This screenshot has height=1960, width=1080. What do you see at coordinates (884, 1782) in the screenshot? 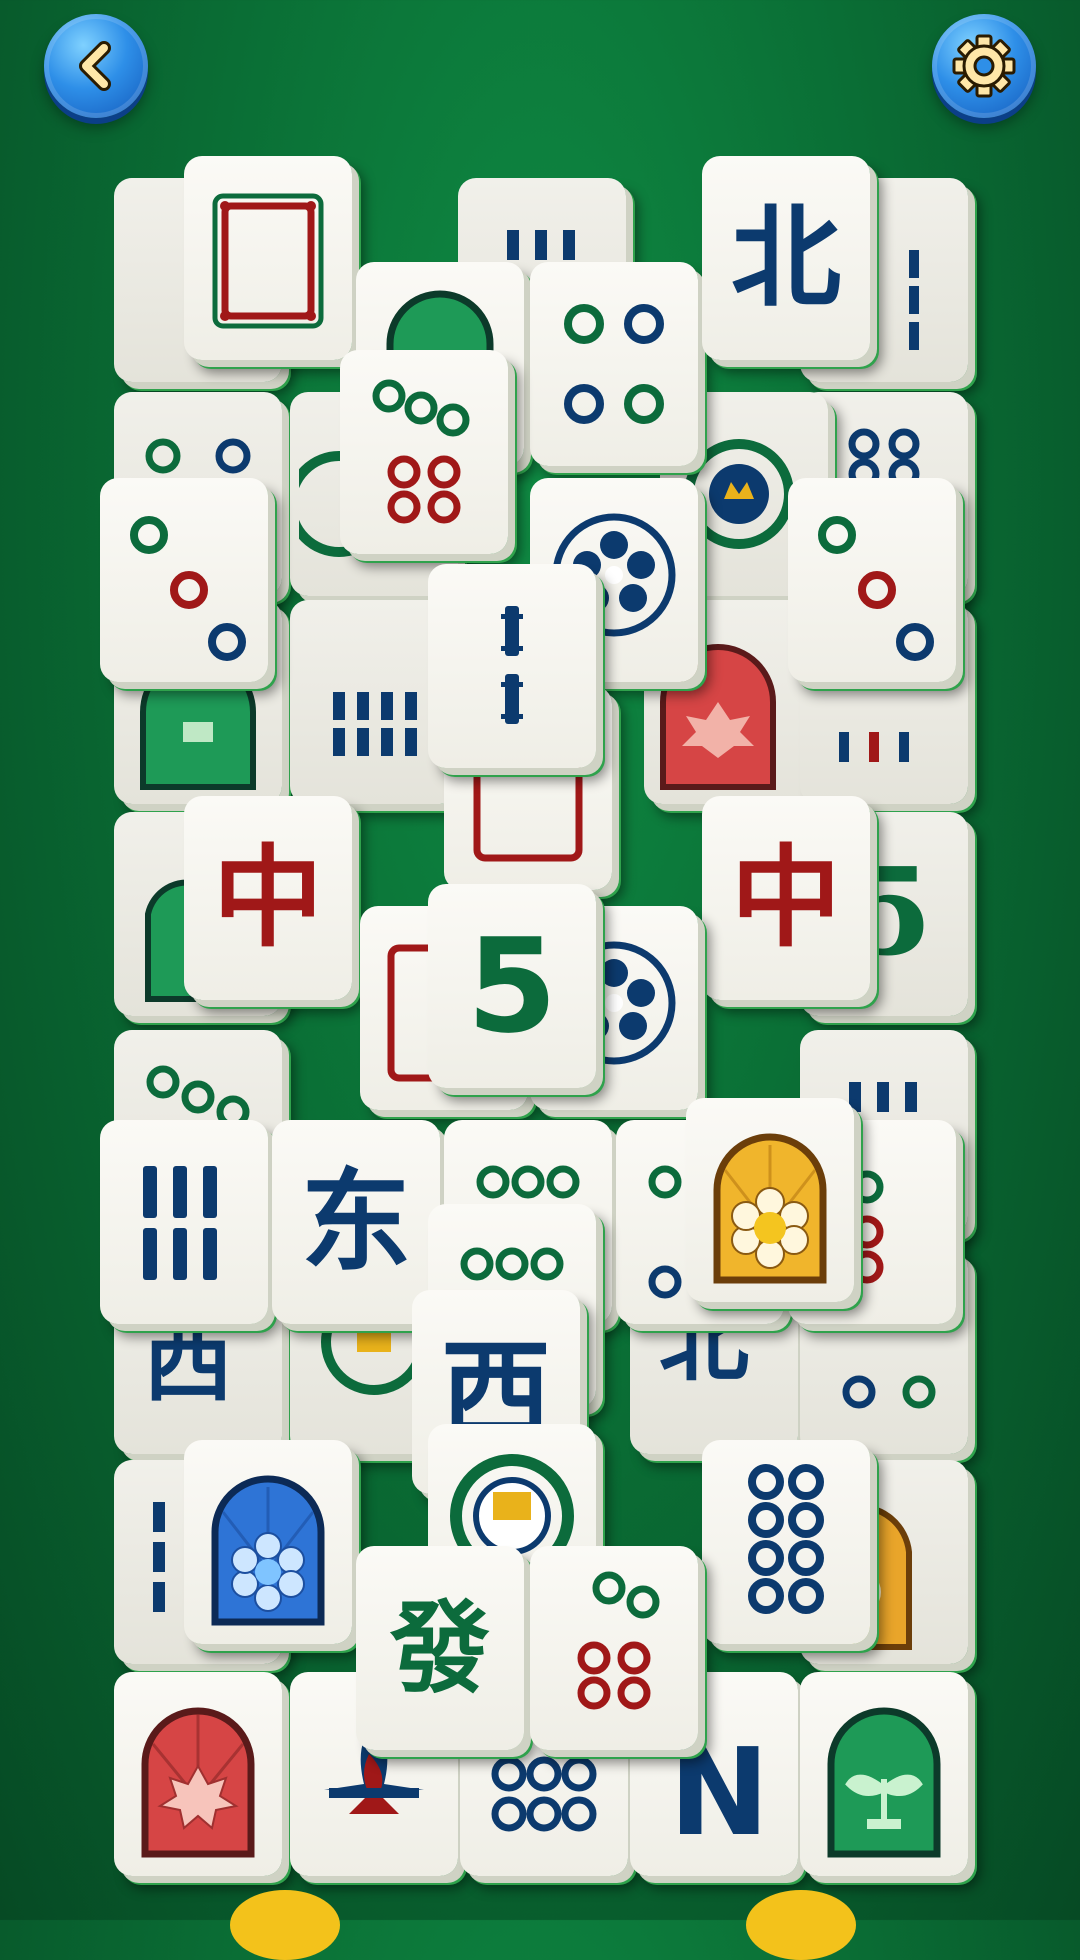
I see `sprout-icon` at bounding box center [884, 1782].